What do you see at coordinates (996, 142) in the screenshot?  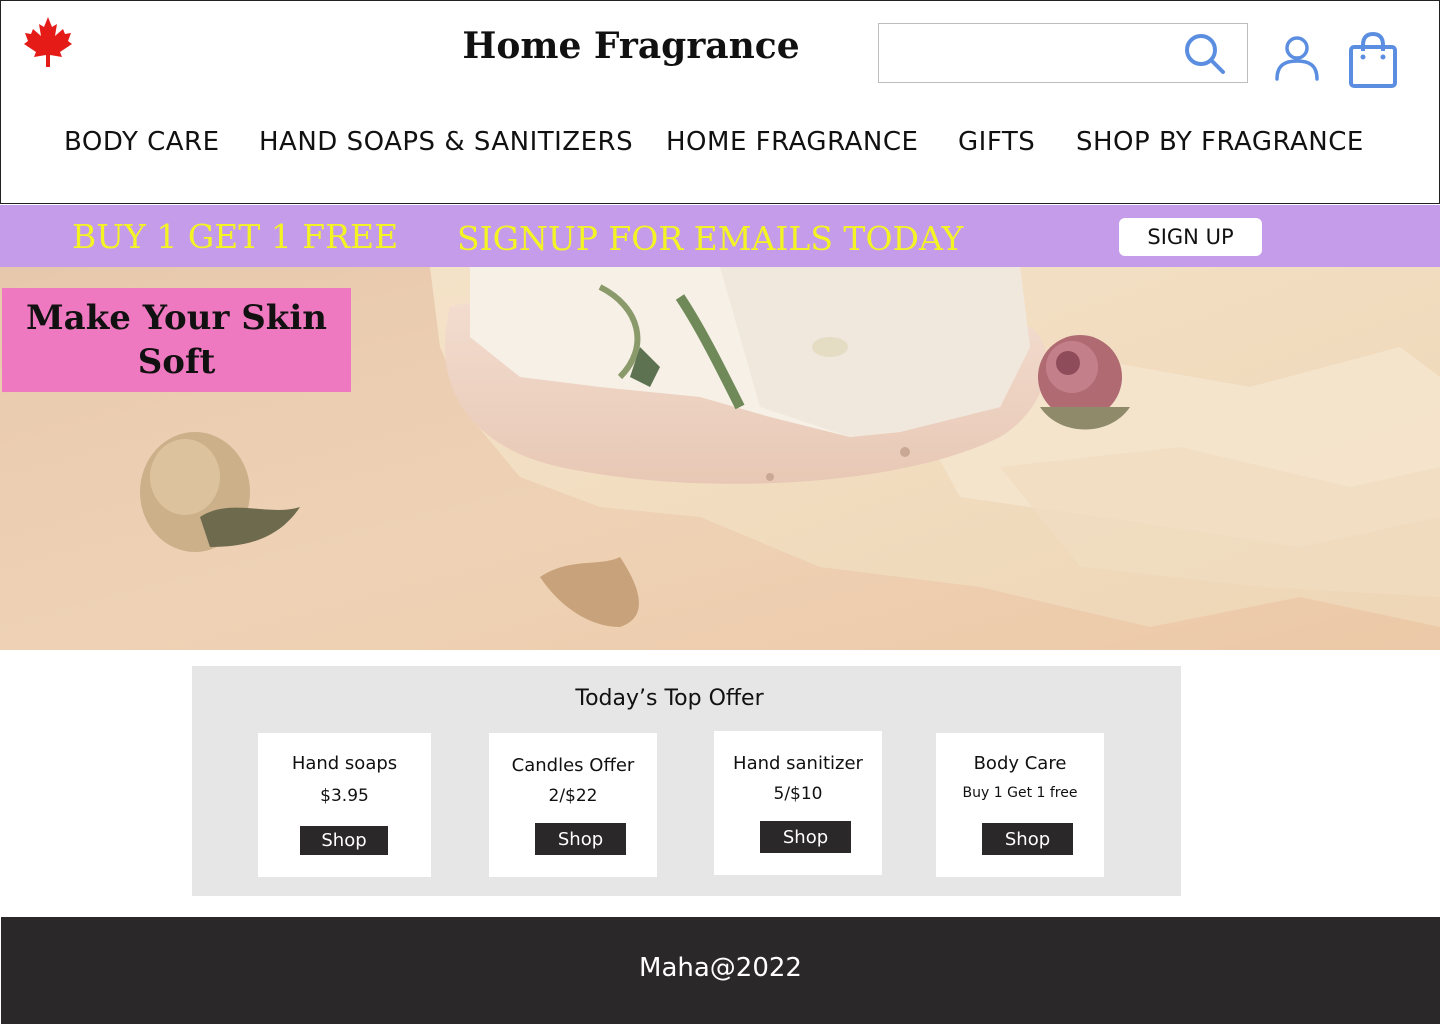 I see `nav-item-gifts: GIFTS` at bounding box center [996, 142].